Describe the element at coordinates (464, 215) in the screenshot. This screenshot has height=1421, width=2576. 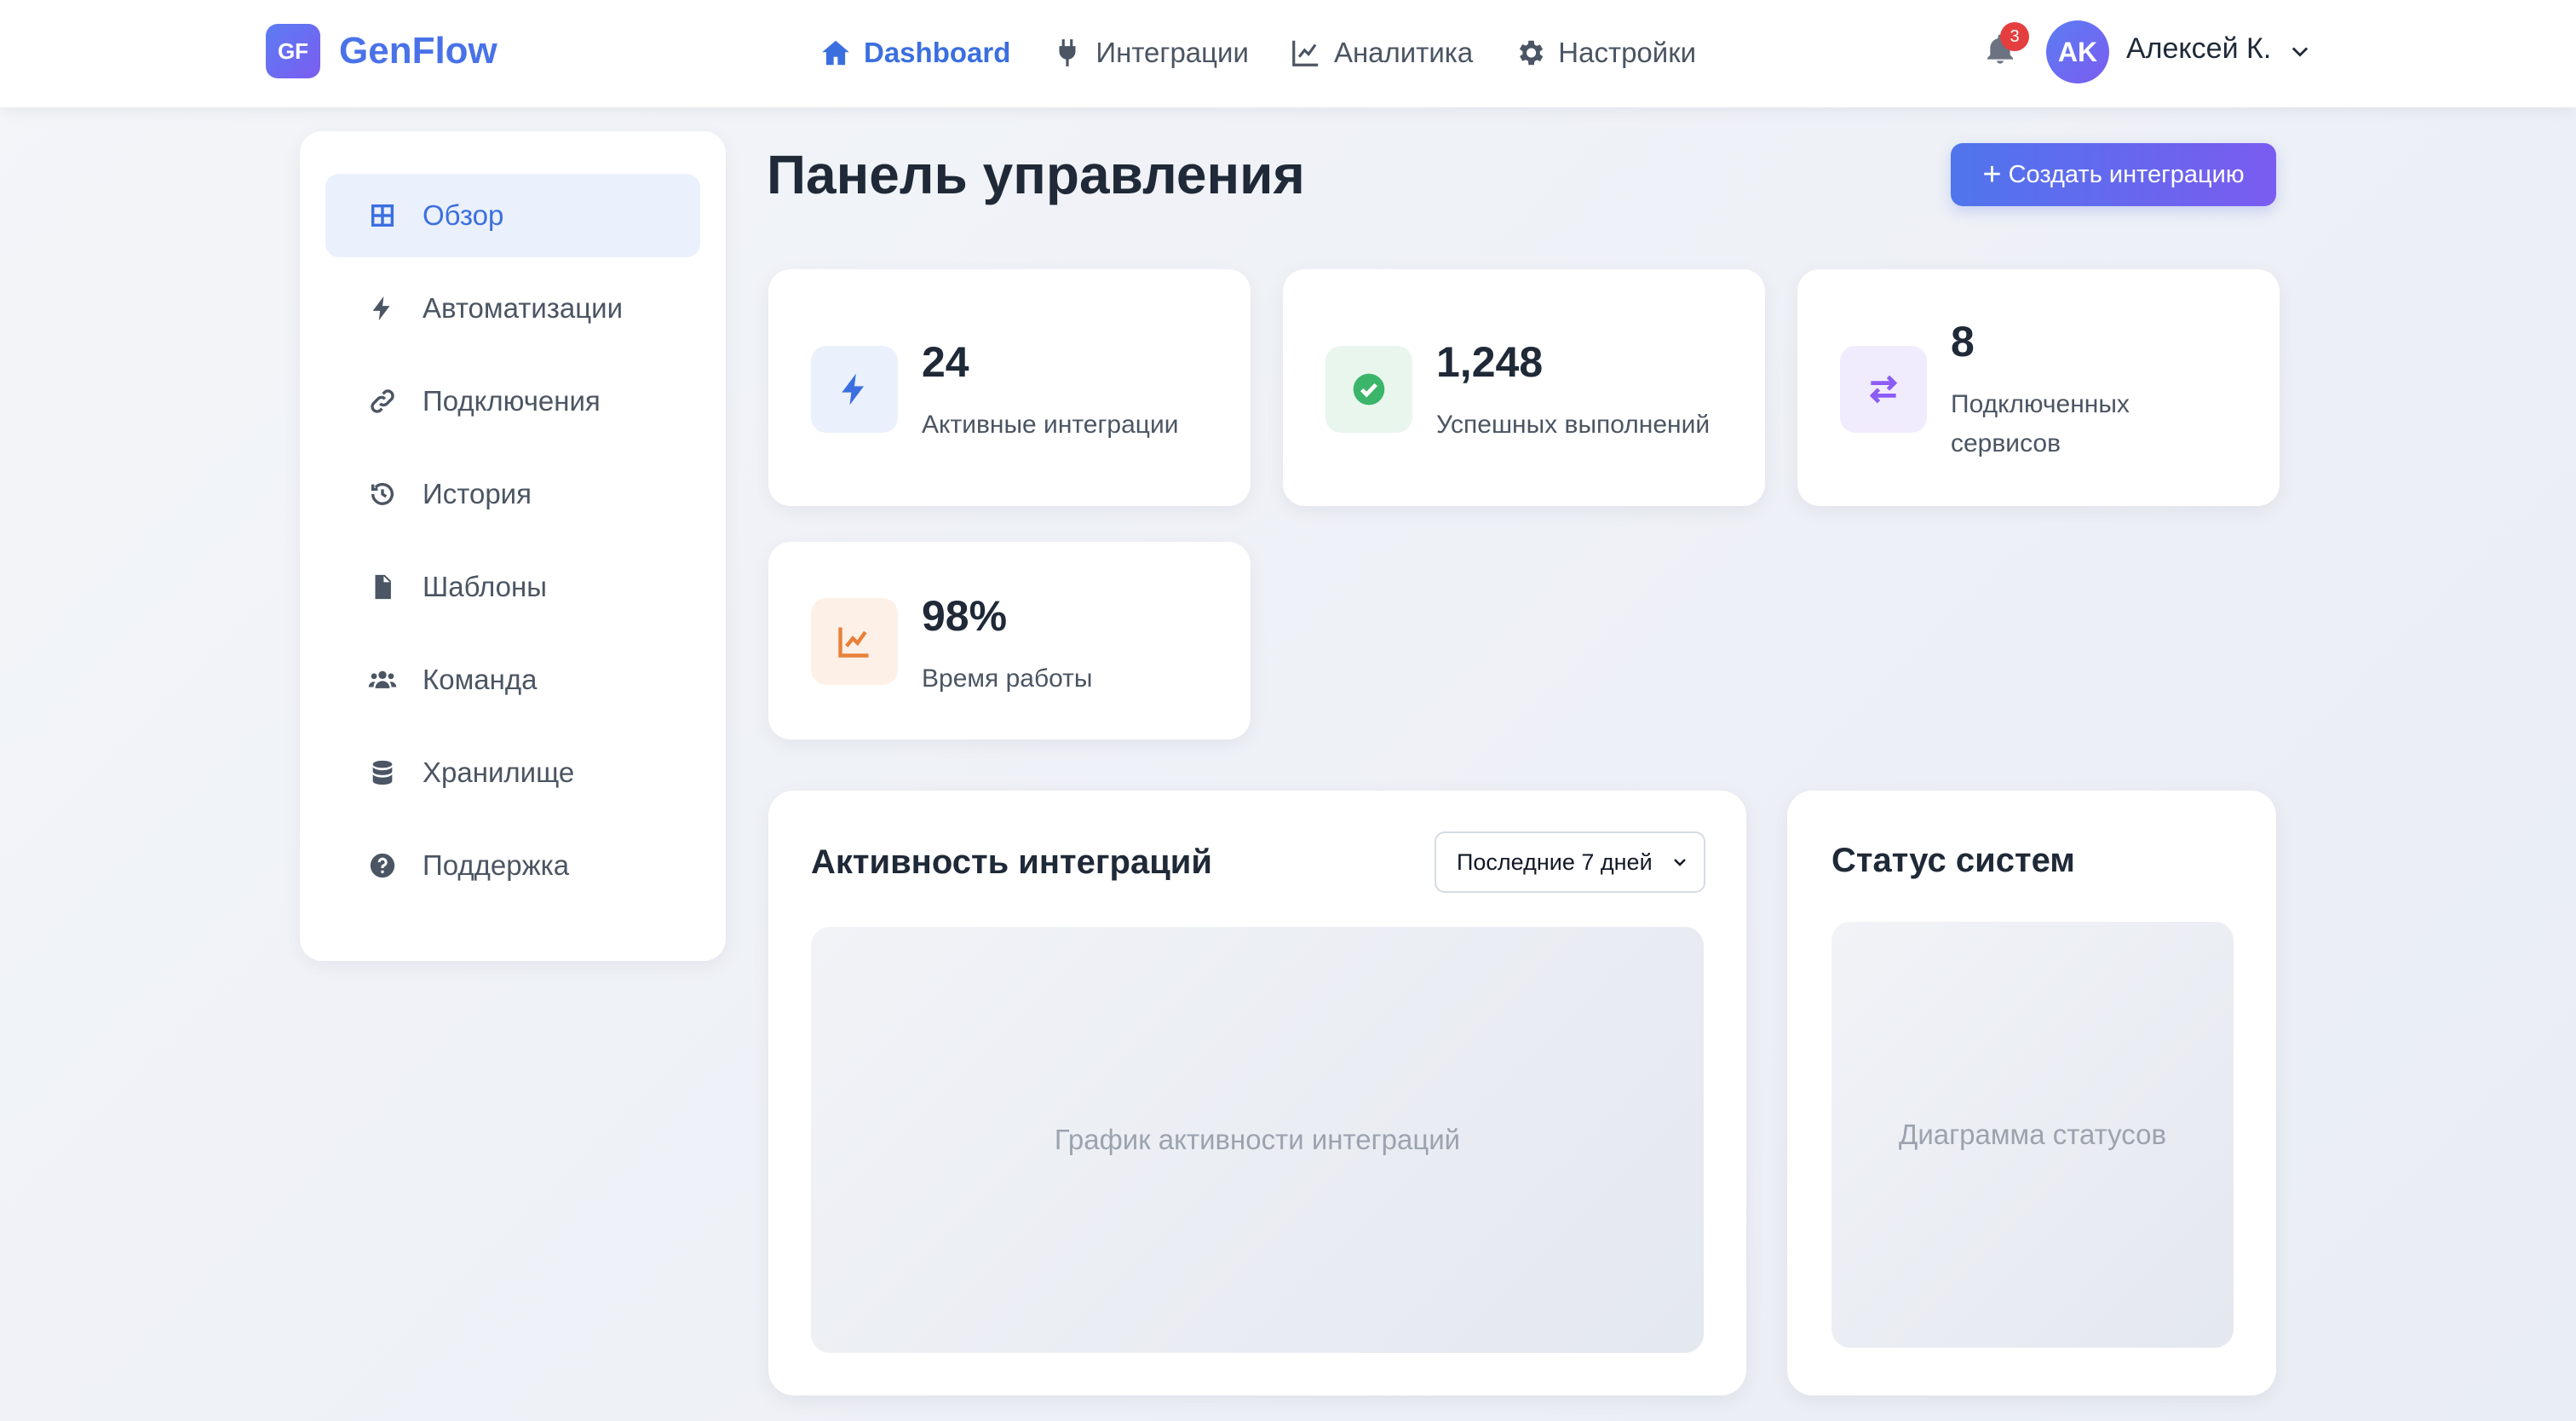
I see `sidebar-item-label: Обзор` at that location.